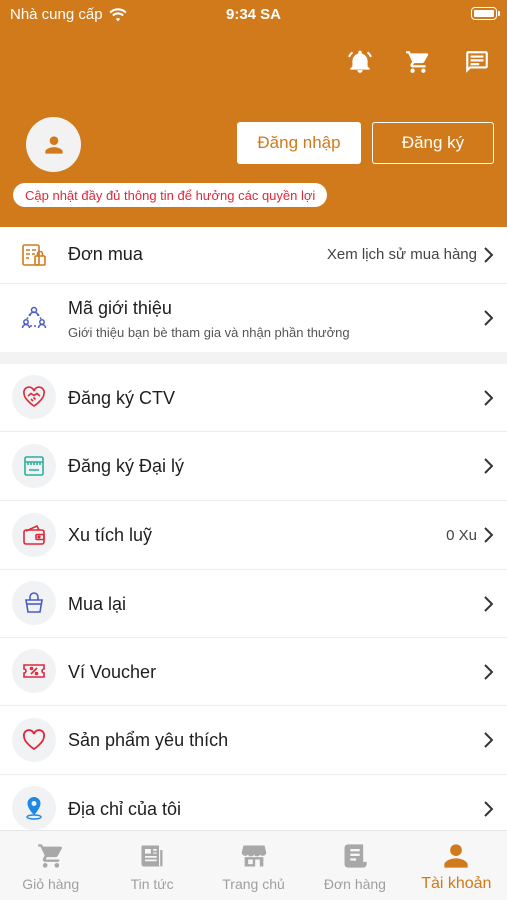  I want to click on menu-row-rebuy: Mua lại, so click(253, 603).